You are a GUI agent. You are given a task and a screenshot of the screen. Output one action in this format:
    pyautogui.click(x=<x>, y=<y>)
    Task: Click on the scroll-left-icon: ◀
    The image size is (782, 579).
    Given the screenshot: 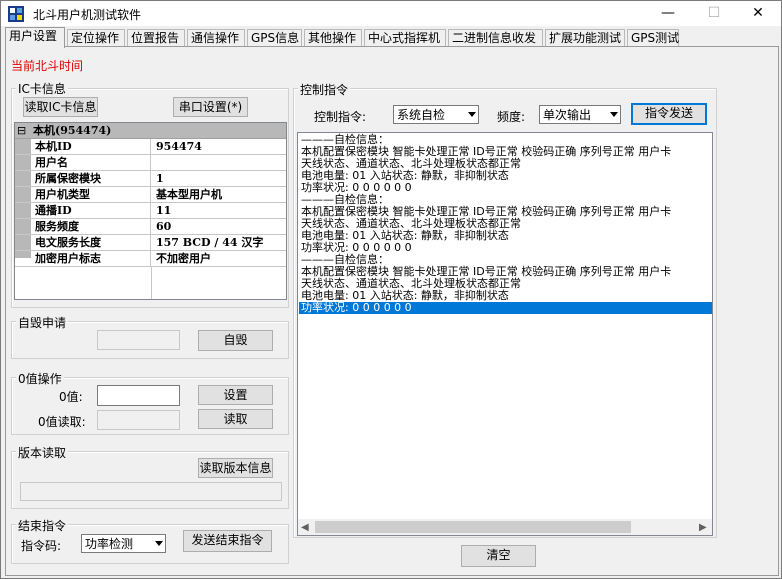 What is the action you would take?
    pyautogui.click(x=305, y=527)
    